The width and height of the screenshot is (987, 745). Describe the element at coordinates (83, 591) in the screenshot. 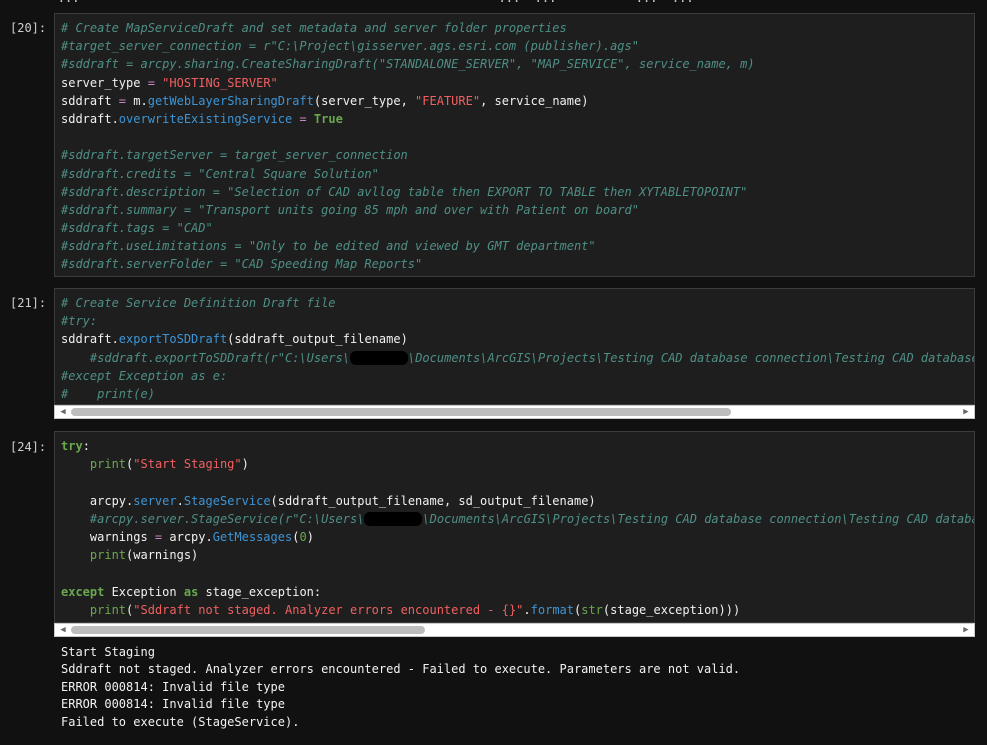

I see `code-token: except` at that location.